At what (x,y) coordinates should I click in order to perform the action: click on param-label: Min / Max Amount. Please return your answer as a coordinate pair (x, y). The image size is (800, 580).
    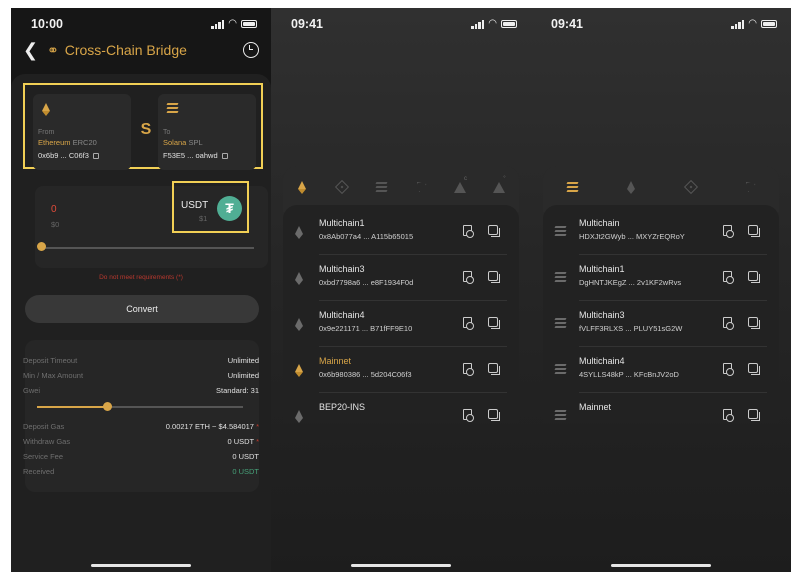
    Looking at the image, I should click on (53, 375).